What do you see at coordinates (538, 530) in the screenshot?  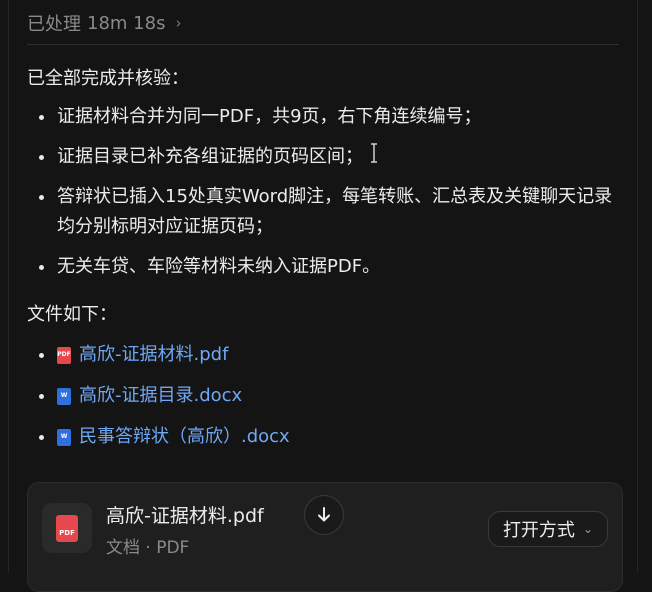 I see `open-with-label: 打开方式` at bounding box center [538, 530].